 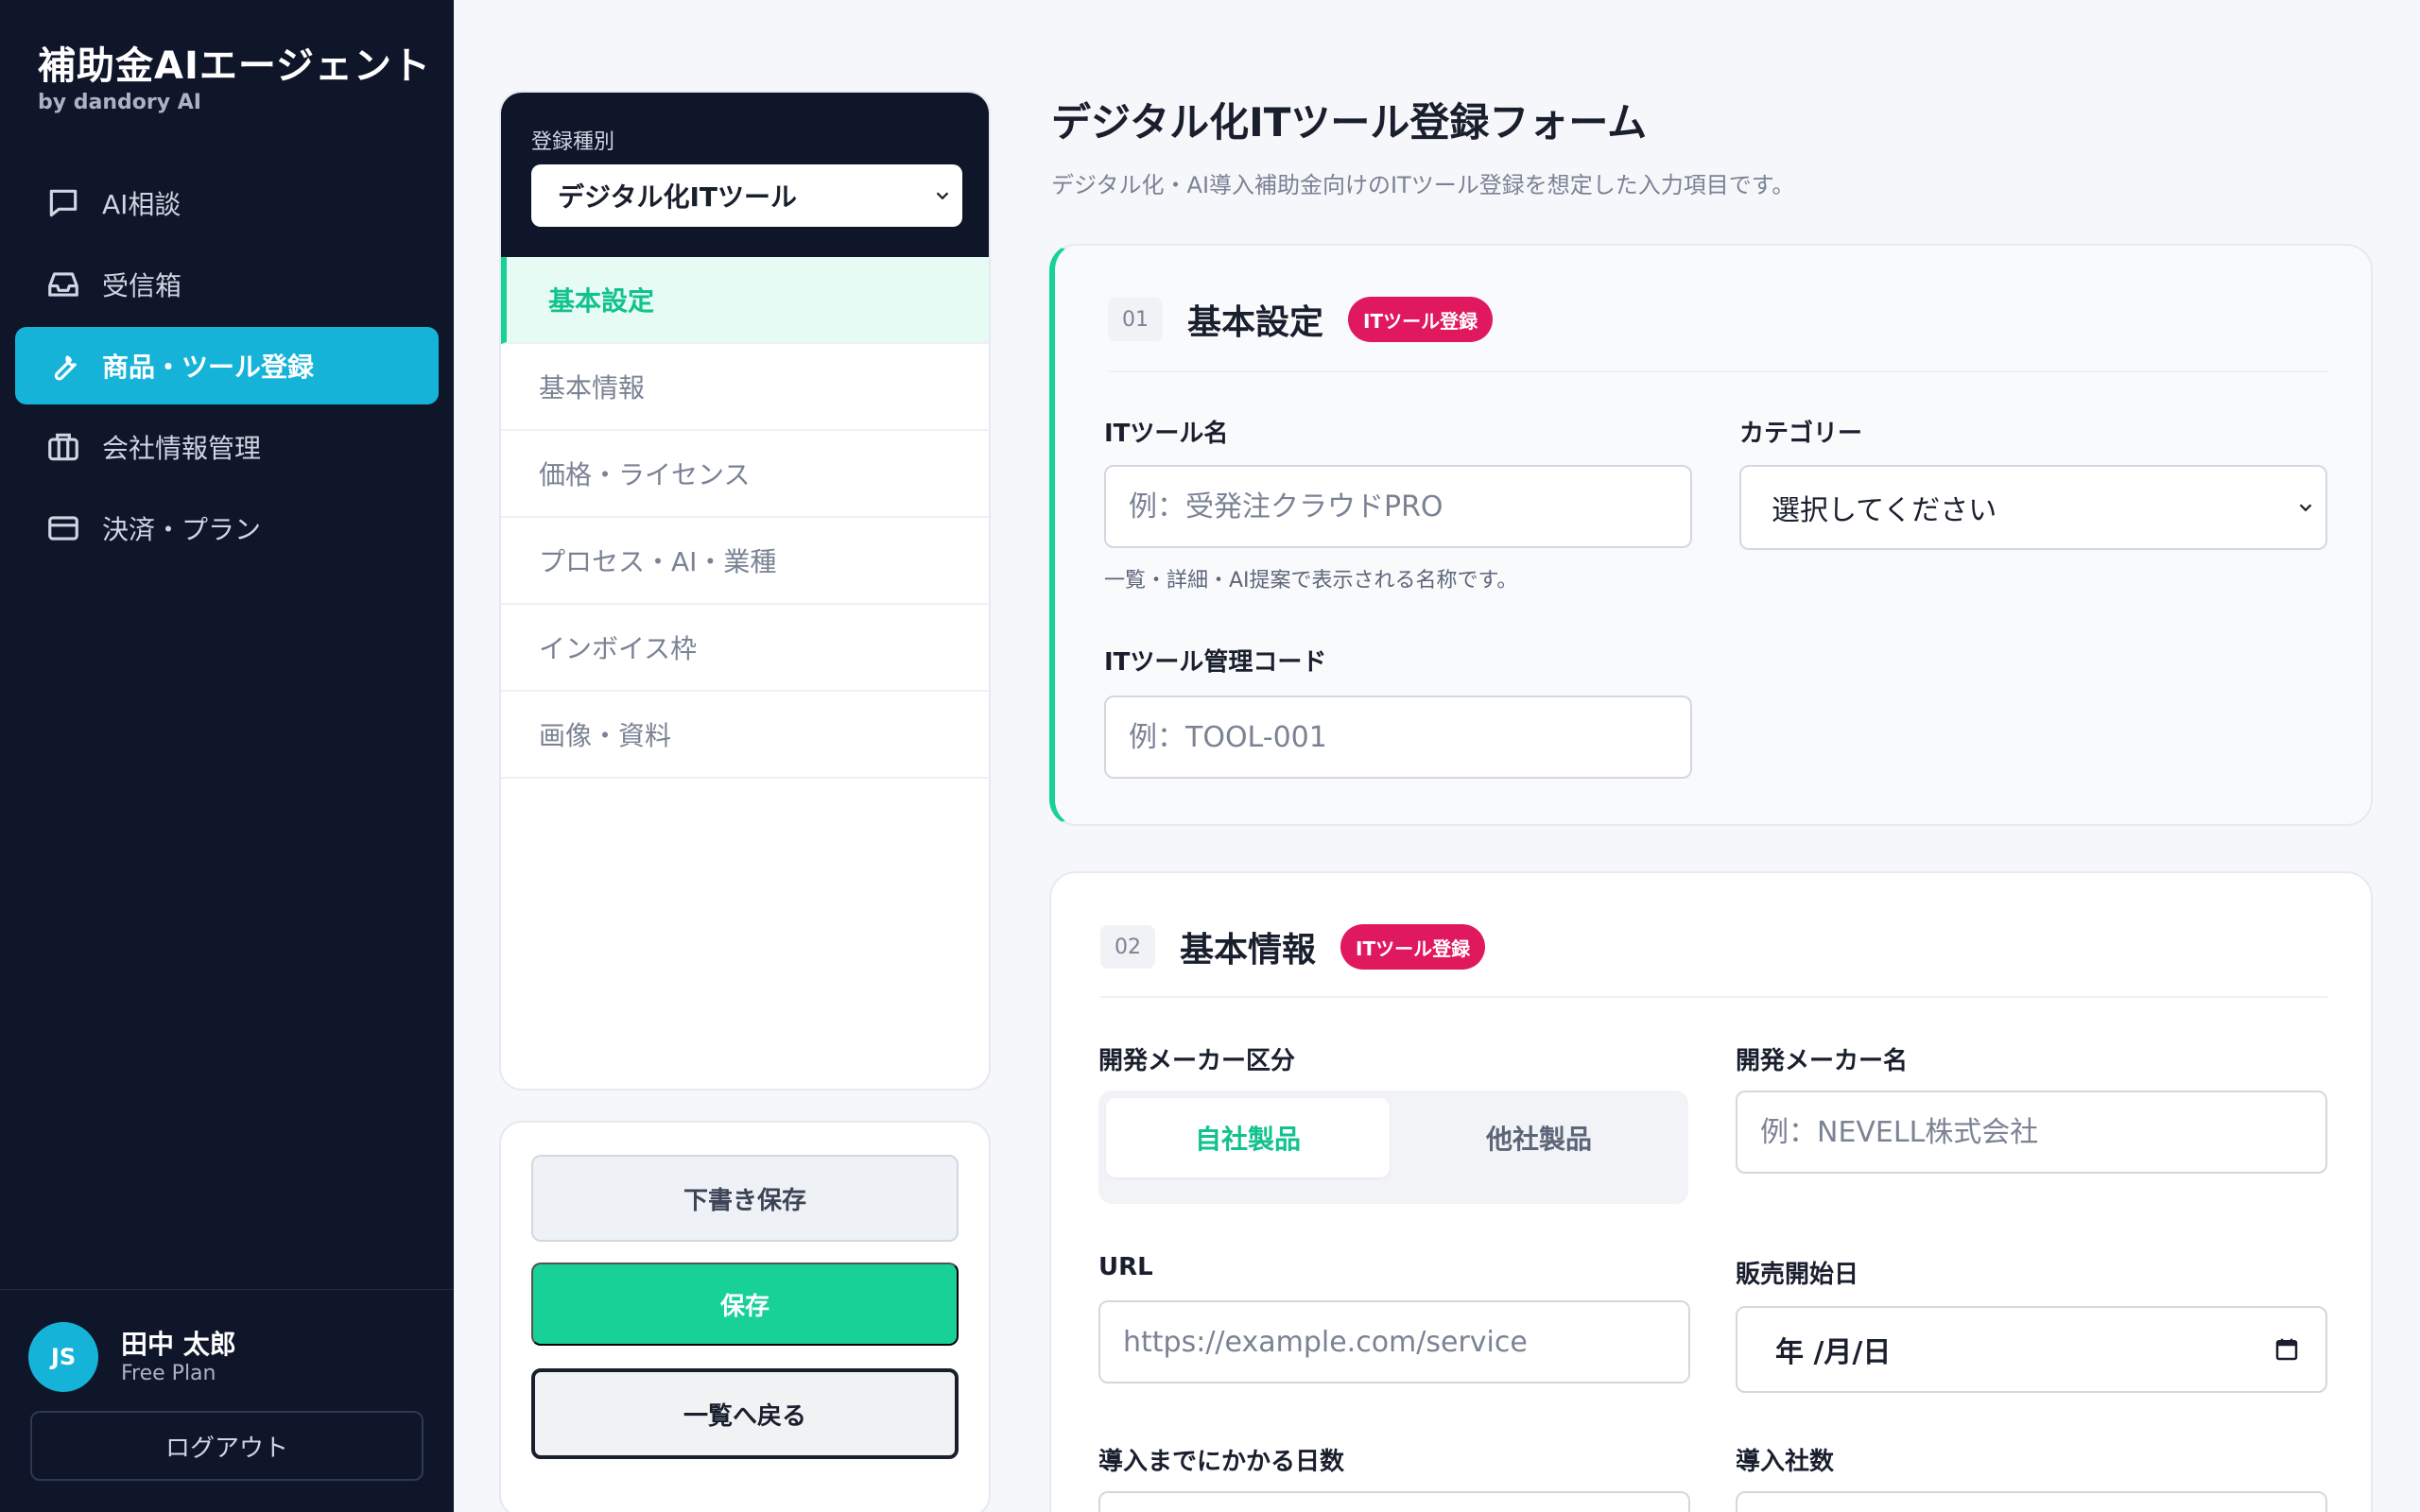 What do you see at coordinates (169, 1373) in the screenshot?
I see `user-plan: Free Plan` at bounding box center [169, 1373].